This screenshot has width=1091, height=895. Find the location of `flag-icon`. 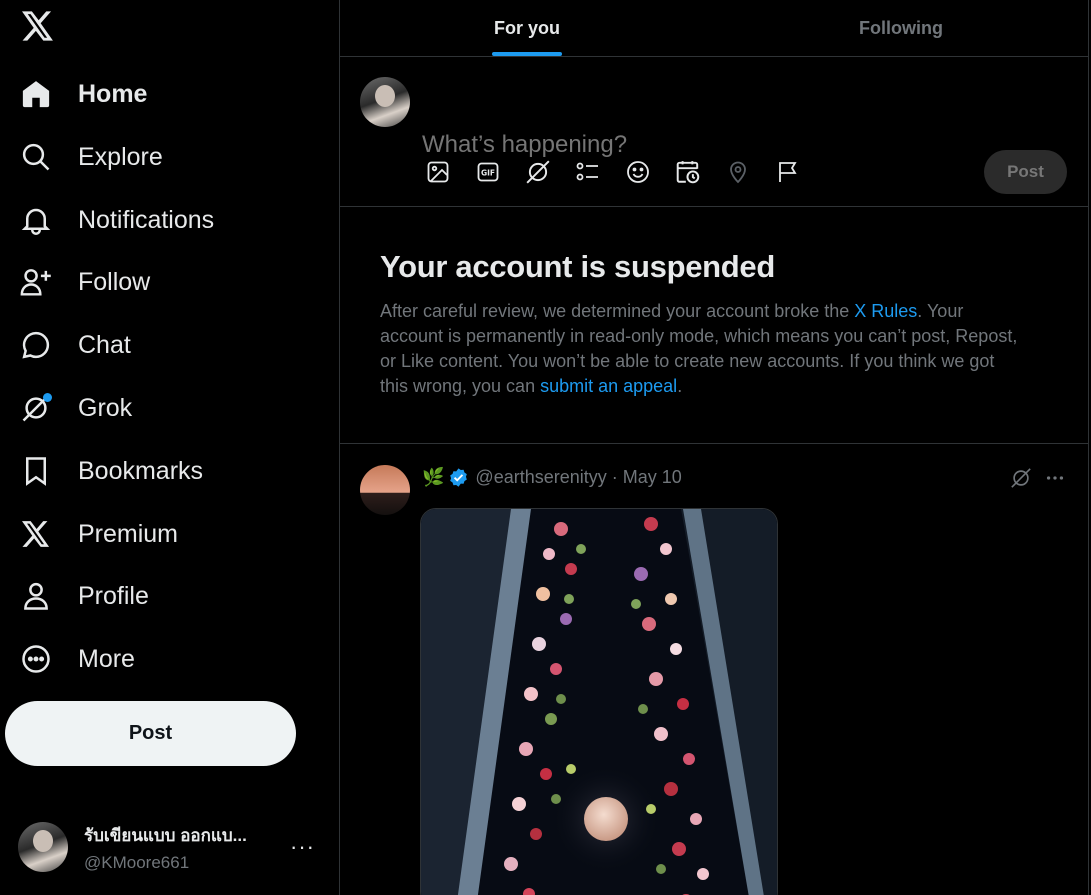

flag-icon is located at coordinates (788, 172).